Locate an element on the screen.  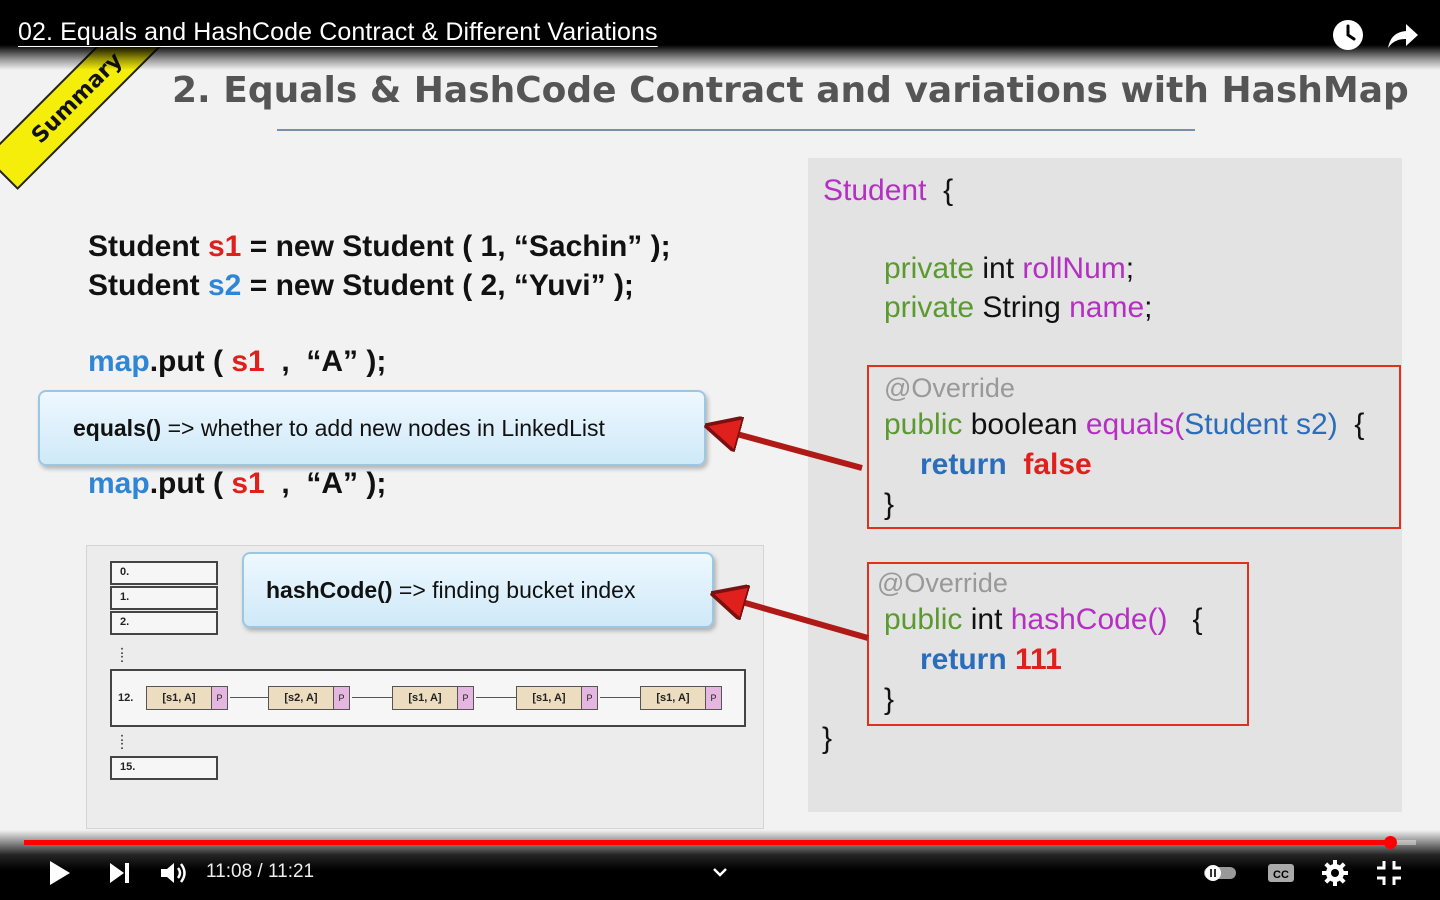
exit-fullscreen-icon is located at coordinates (1389, 873).